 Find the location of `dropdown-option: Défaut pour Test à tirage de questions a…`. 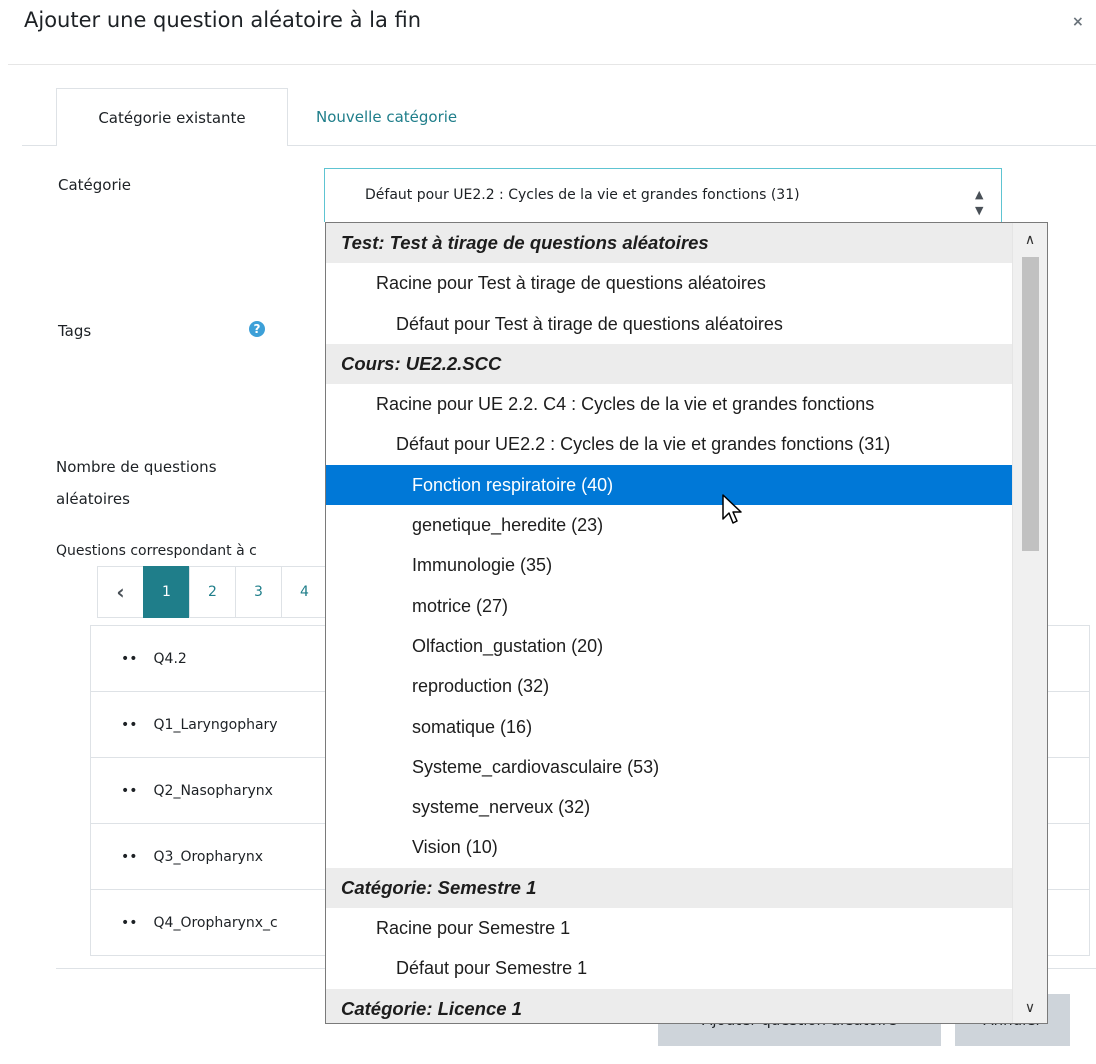

dropdown-option: Défaut pour Test à tirage de questions a… is located at coordinates (669, 324).